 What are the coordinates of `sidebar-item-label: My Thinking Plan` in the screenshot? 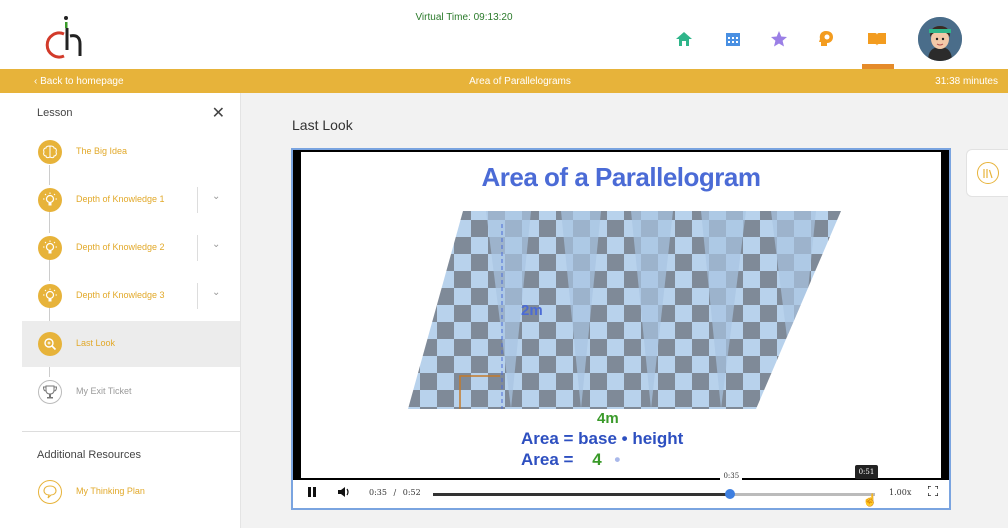 It's located at (110, 491).